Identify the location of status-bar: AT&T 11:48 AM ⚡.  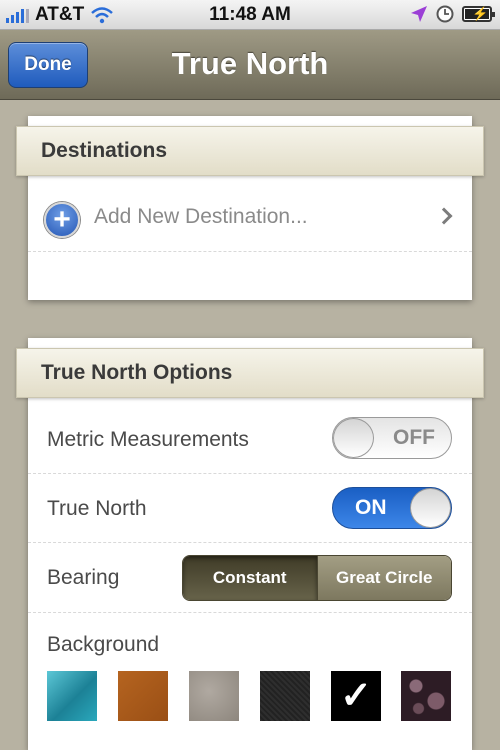
(250, 15).